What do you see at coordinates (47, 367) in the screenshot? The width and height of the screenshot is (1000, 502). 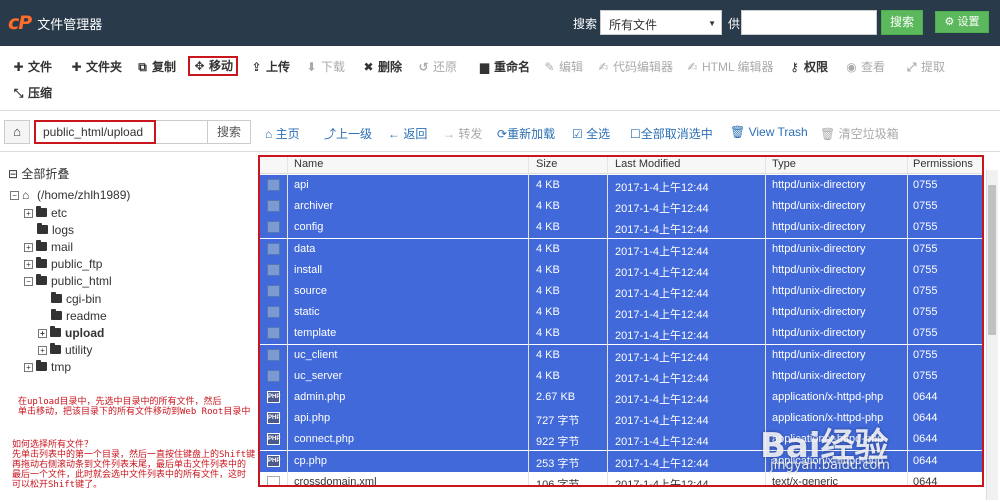 I see `tree-item-tmp: + tmp` at bounding box center [47, 367].